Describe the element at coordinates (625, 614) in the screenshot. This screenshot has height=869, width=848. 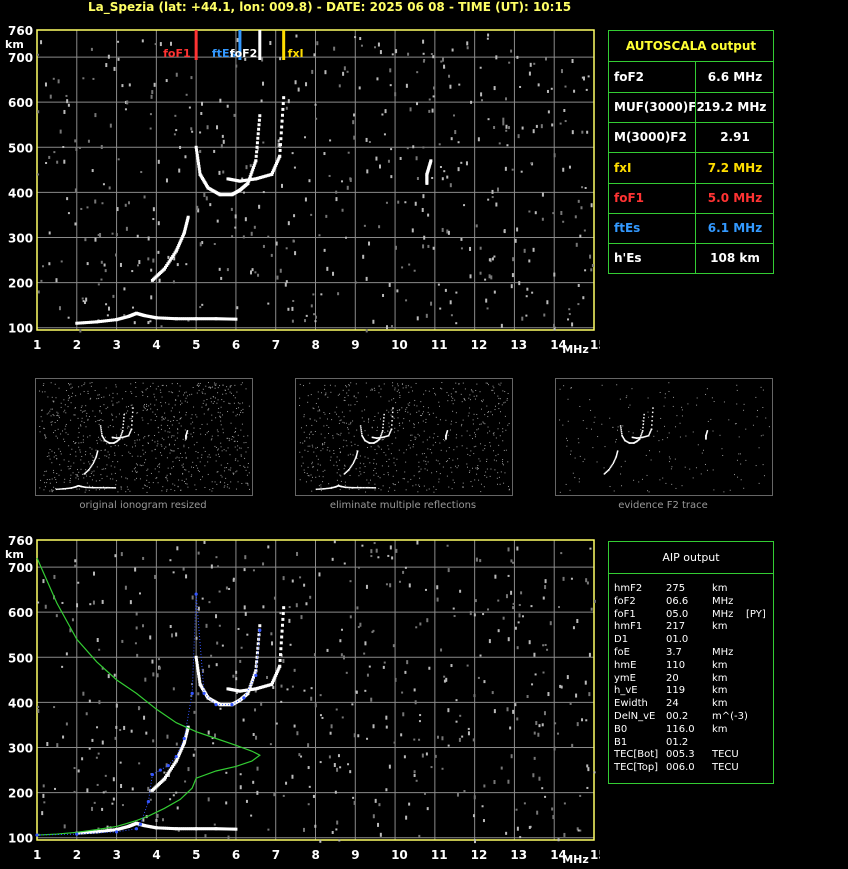
I see `aip-key: foF1` at that location.